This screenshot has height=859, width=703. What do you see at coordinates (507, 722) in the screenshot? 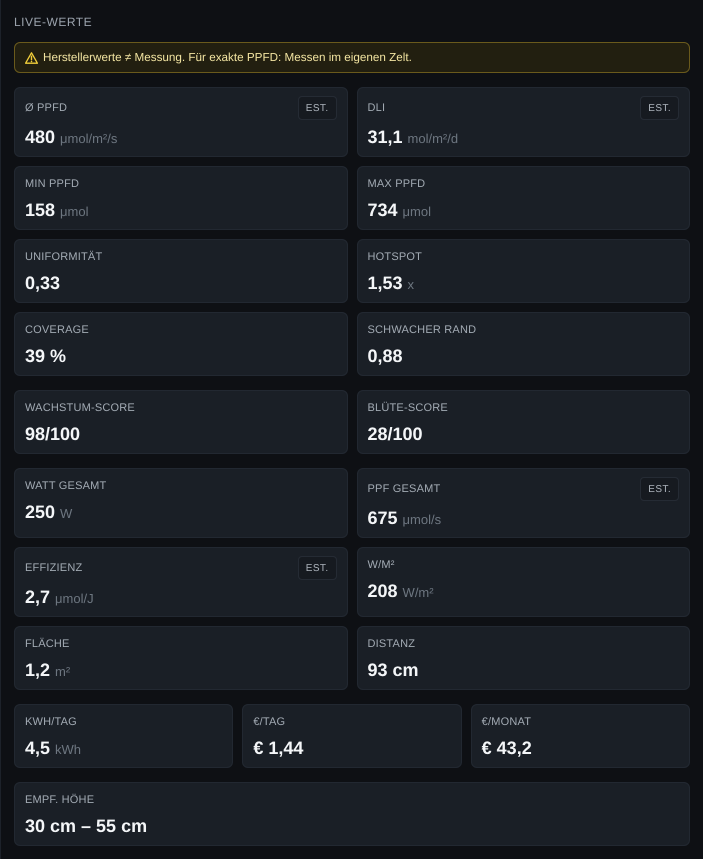
I see `metric-label: €/MONAT` at bounding box center [507, 722].